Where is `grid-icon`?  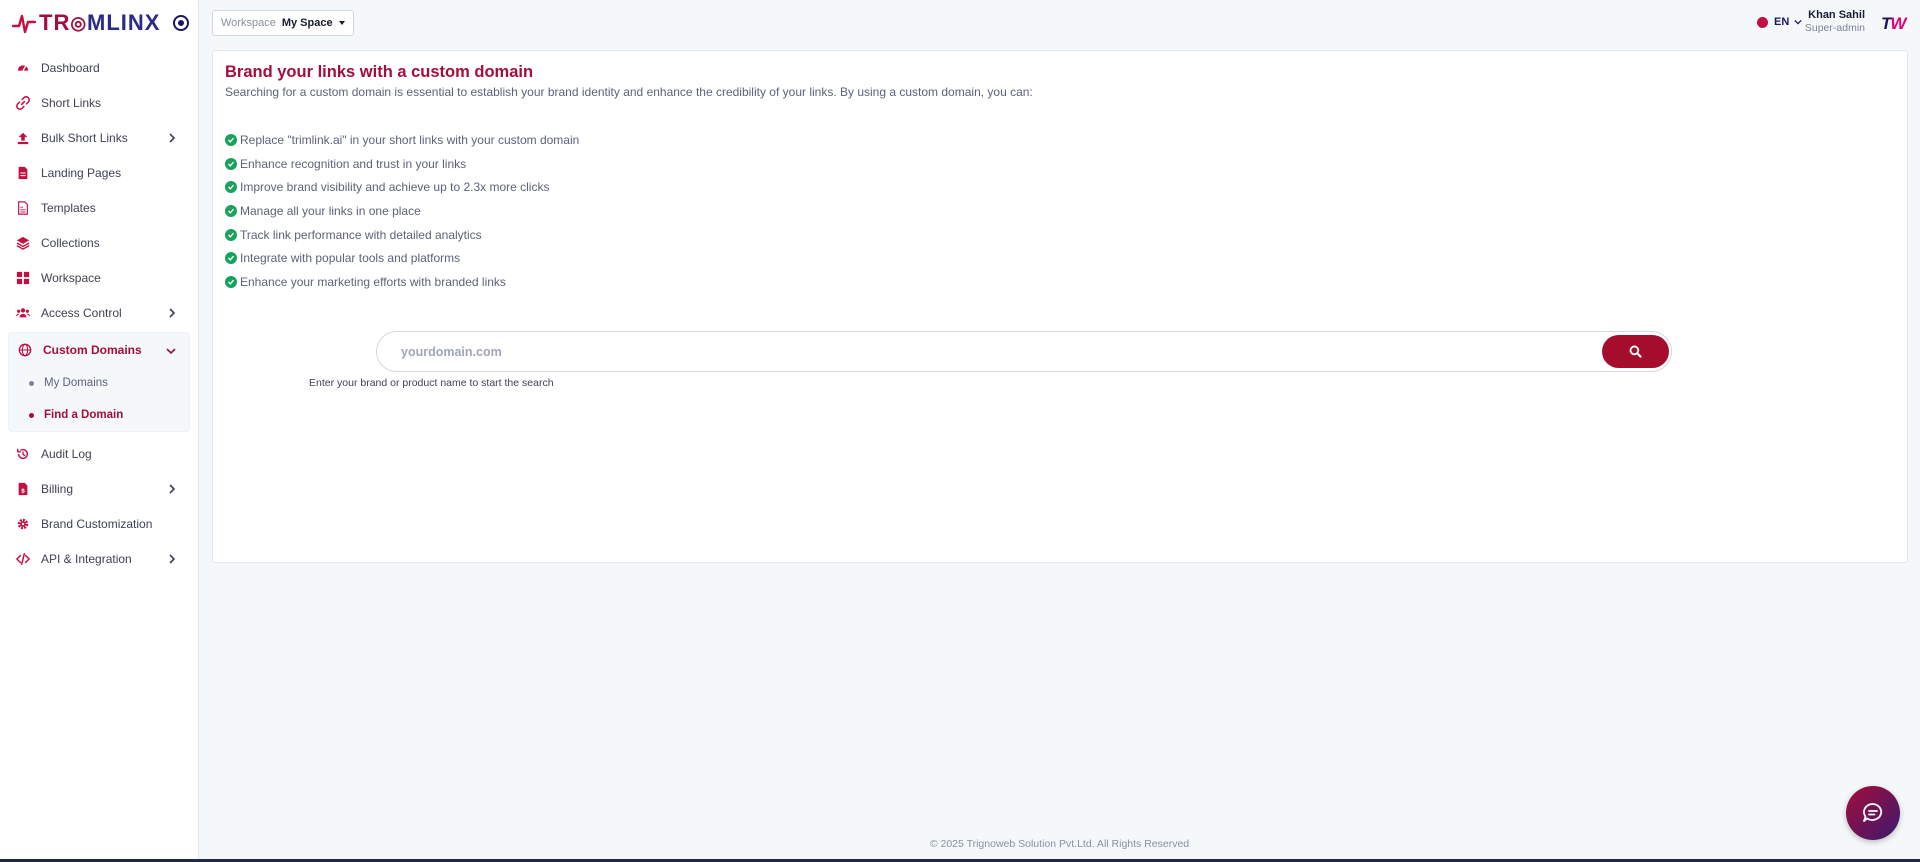
grid-icon is located at coordinates (23, 278).